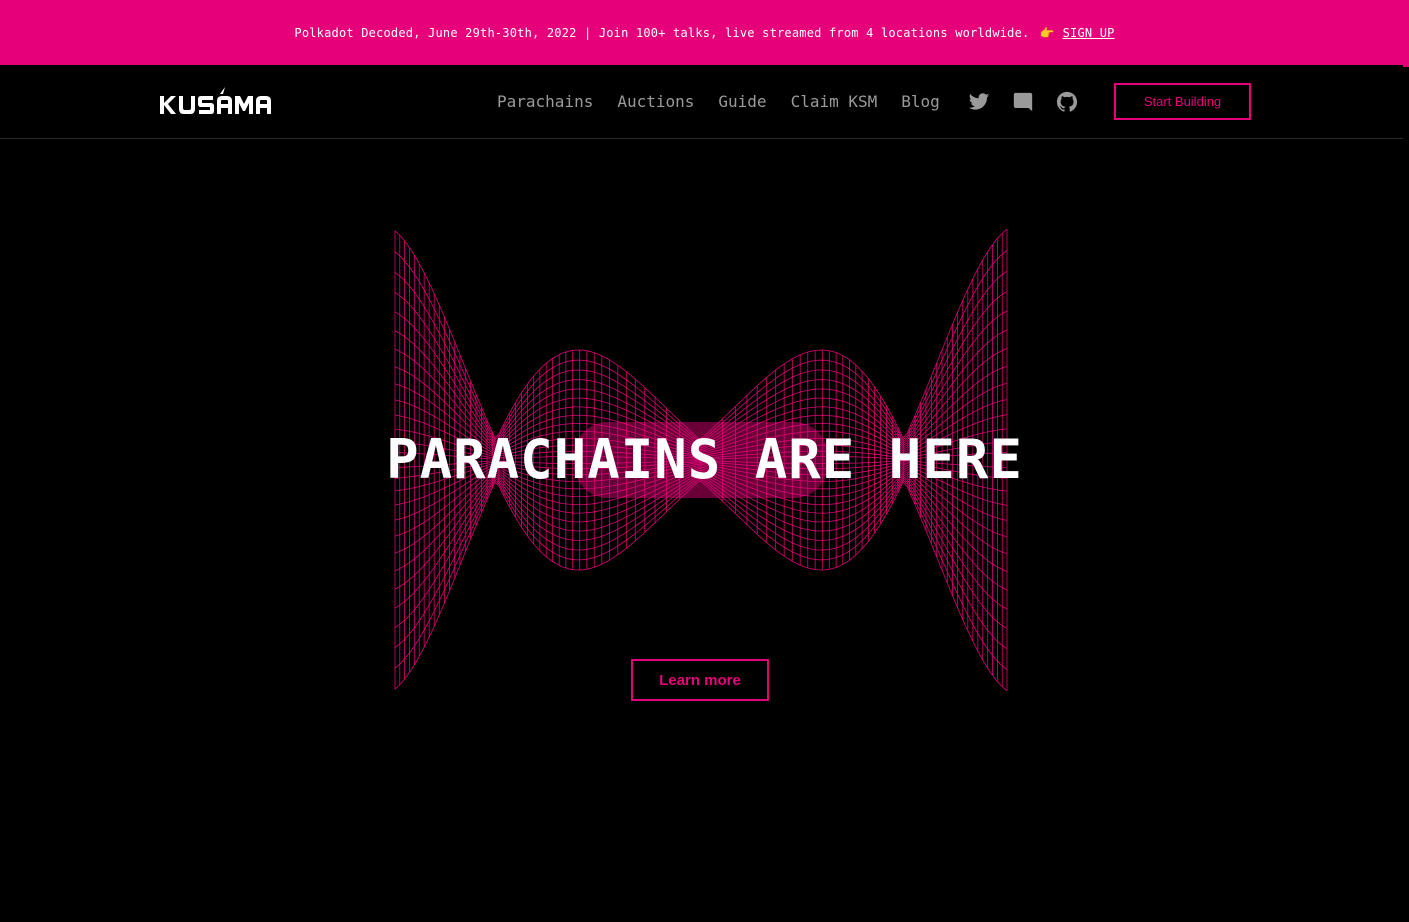 The width and height of the screenshot is (1409, 922). I want to click on nav-item-guide: Guide, so click(742, 101).